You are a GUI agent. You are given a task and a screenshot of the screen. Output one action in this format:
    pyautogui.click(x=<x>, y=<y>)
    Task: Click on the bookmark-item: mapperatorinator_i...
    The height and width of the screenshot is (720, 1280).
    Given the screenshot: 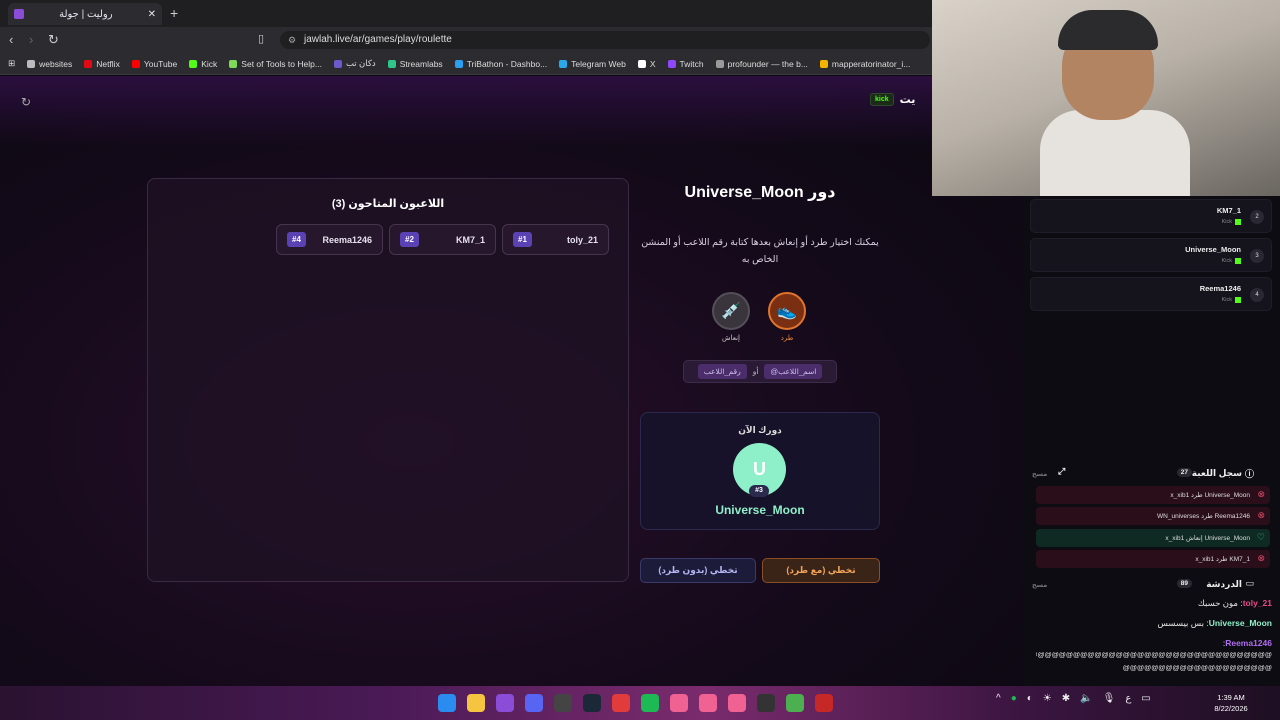 What is the action you would take?
    pyautogui.click(x=864, y=64)
    